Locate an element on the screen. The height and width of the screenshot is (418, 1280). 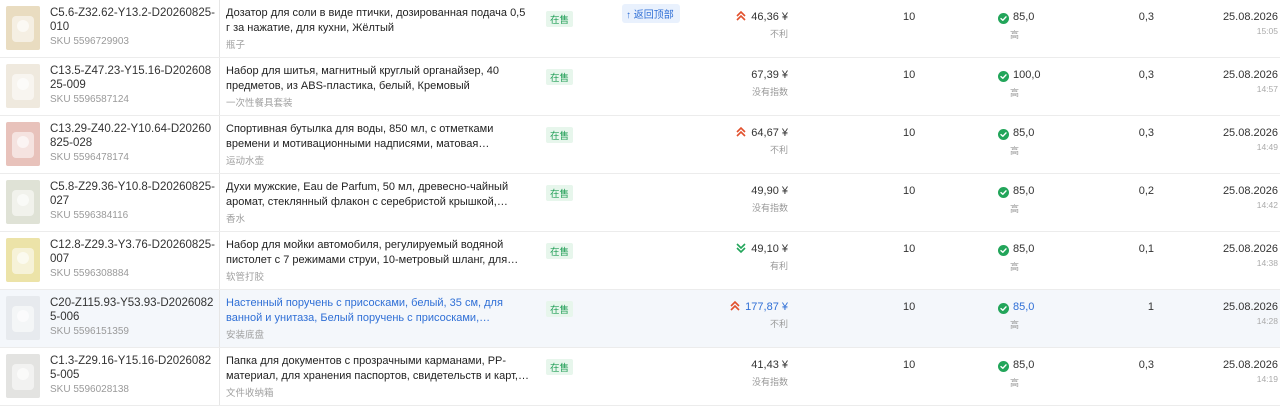
product-code: C20-Z115.93-Y53.93-D20260825-006 is located at coordinates (132, 310).